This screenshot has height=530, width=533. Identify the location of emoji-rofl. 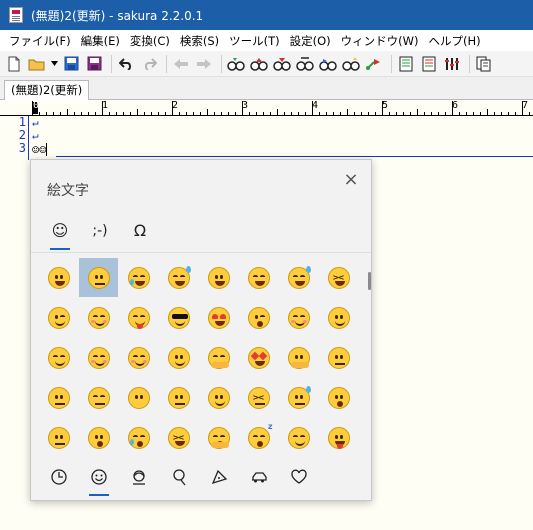
(178, 277).